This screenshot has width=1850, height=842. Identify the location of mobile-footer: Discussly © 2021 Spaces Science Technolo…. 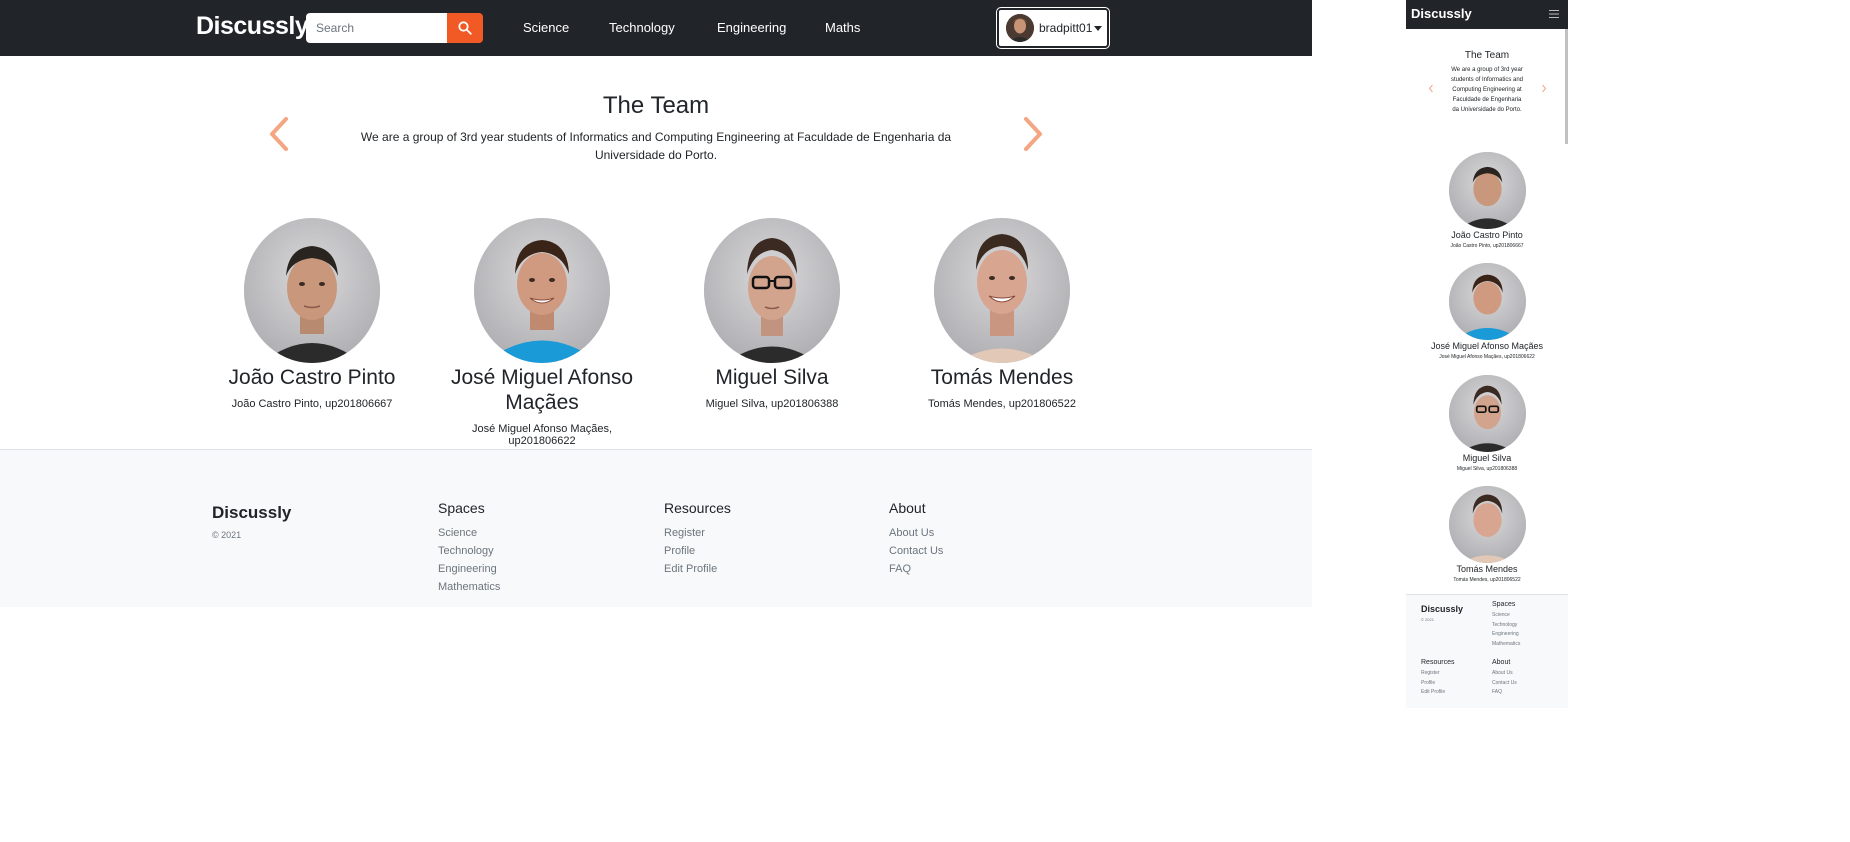
(1487, 651).